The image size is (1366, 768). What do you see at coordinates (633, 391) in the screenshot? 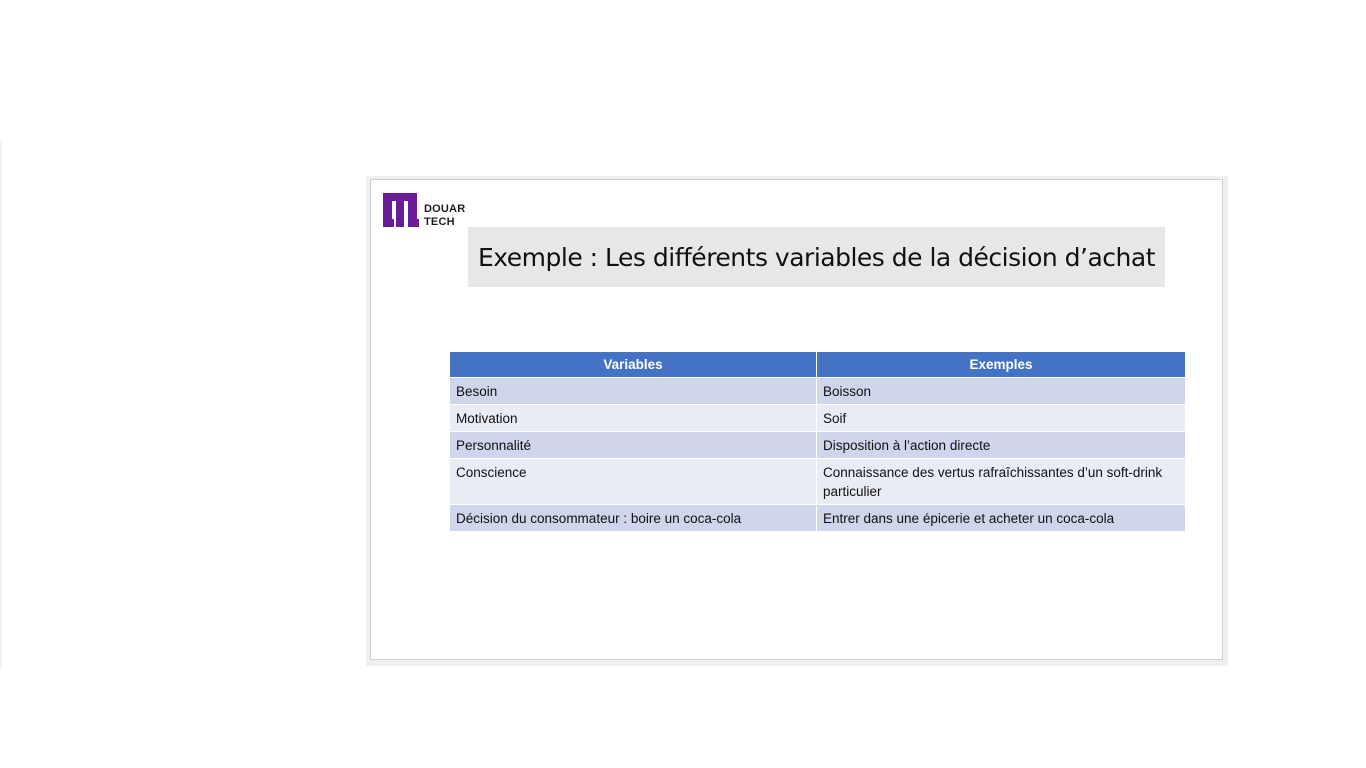
I see `table-cell-variable: Besoin` at bounding box center [633, 391].